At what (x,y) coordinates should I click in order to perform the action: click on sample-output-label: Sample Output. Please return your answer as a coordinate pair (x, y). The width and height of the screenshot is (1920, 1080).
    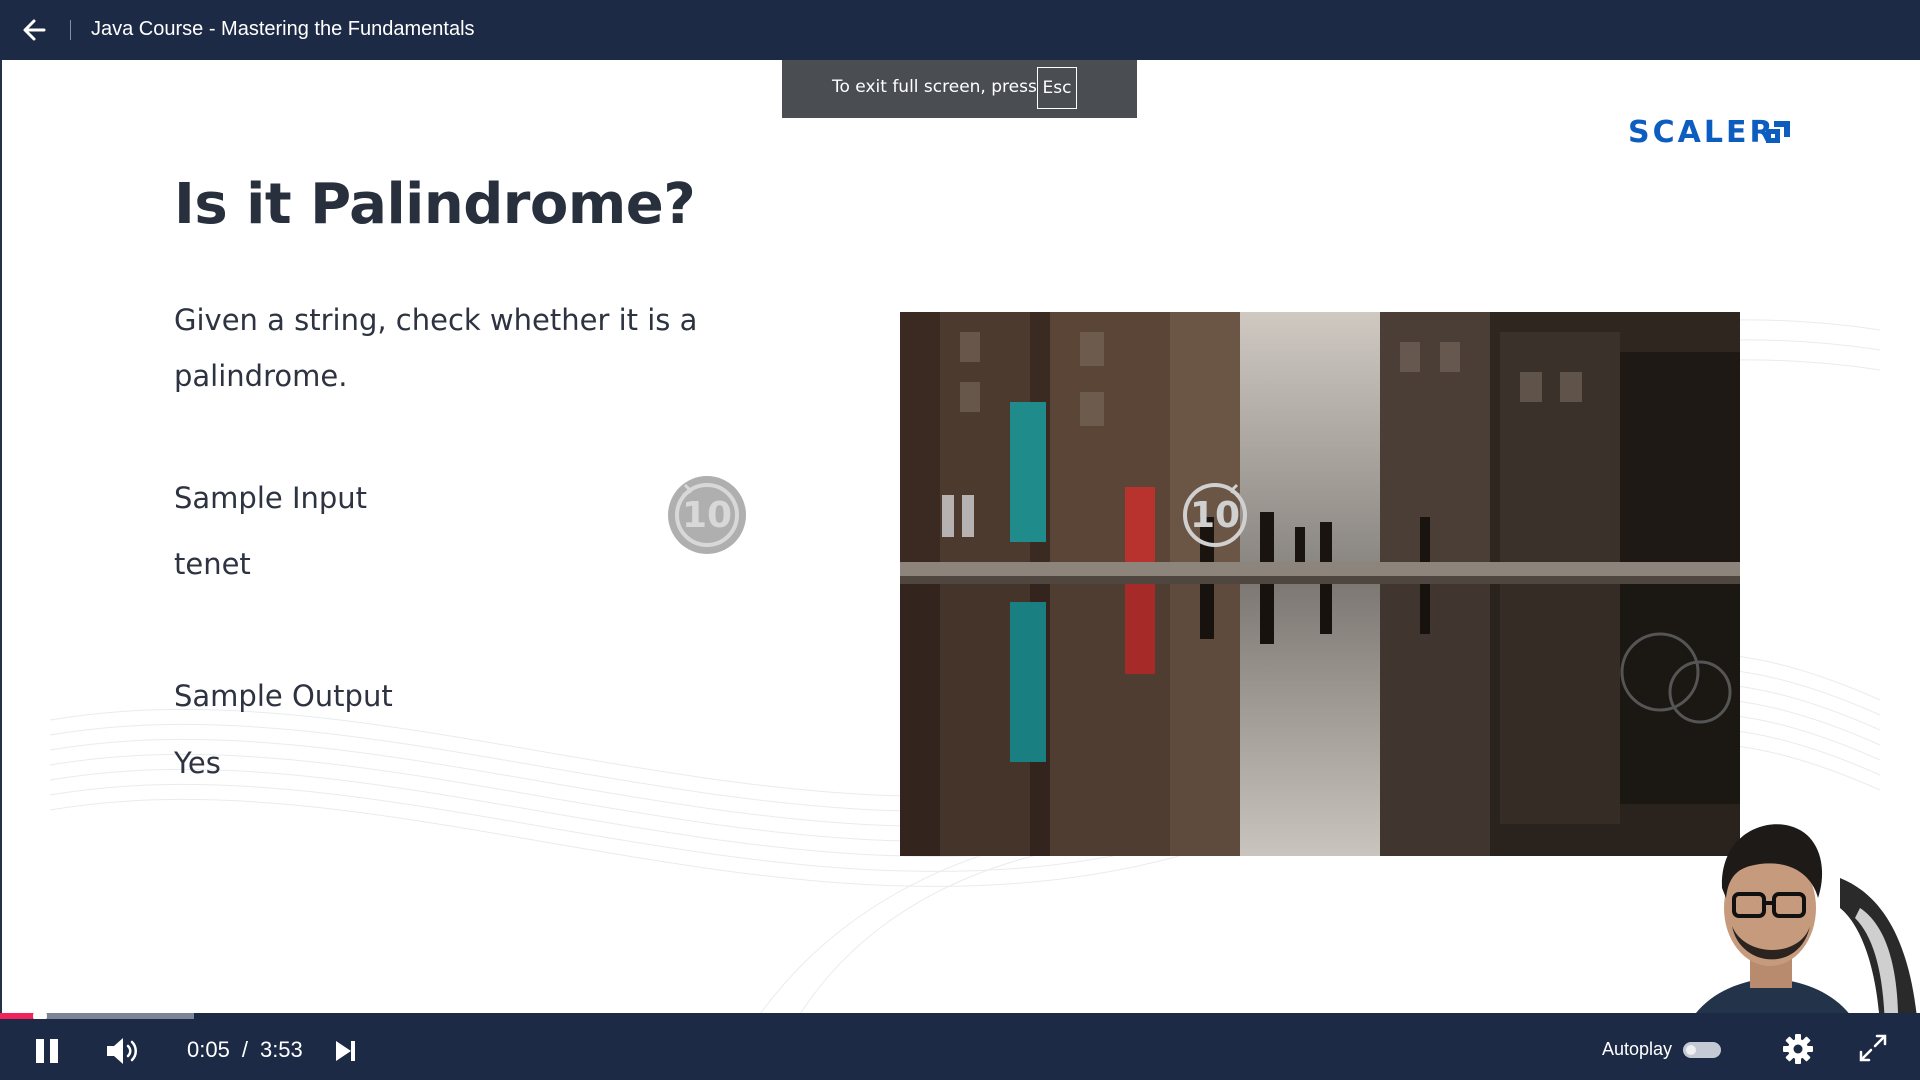
    Looking at the image, I should click on (283, 696).